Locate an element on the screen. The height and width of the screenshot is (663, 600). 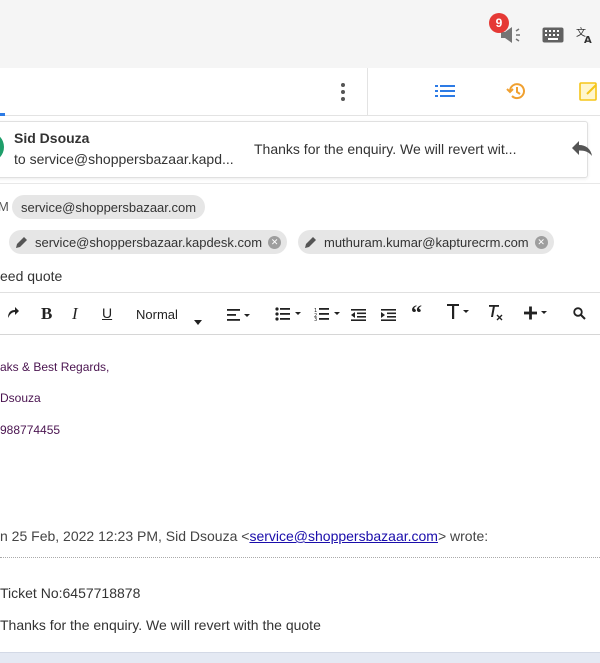
svg-text: A is located at coordinates (588, 39).